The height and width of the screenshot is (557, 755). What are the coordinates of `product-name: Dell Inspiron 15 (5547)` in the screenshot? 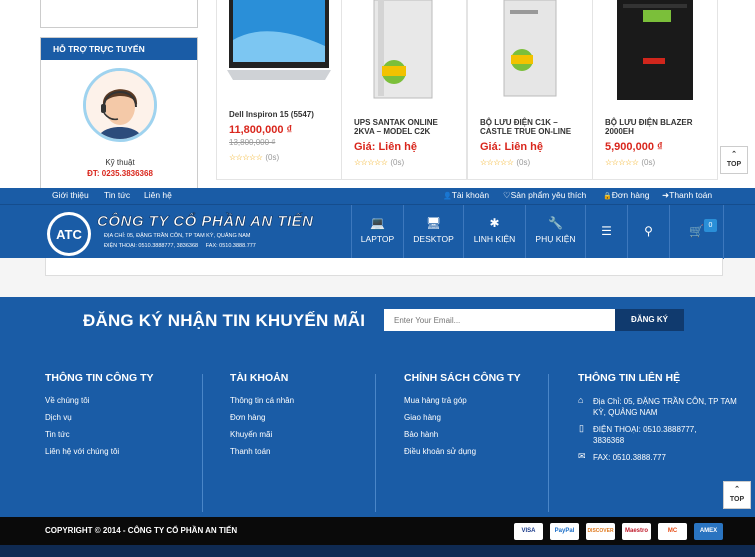 It's located at (282, 114).